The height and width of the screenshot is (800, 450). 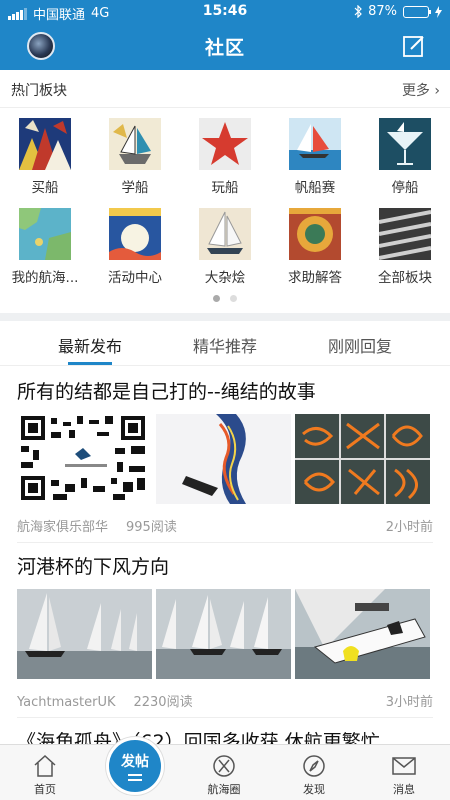 I want to click on new-post-label: 发帖, so click(x=135, y=762).